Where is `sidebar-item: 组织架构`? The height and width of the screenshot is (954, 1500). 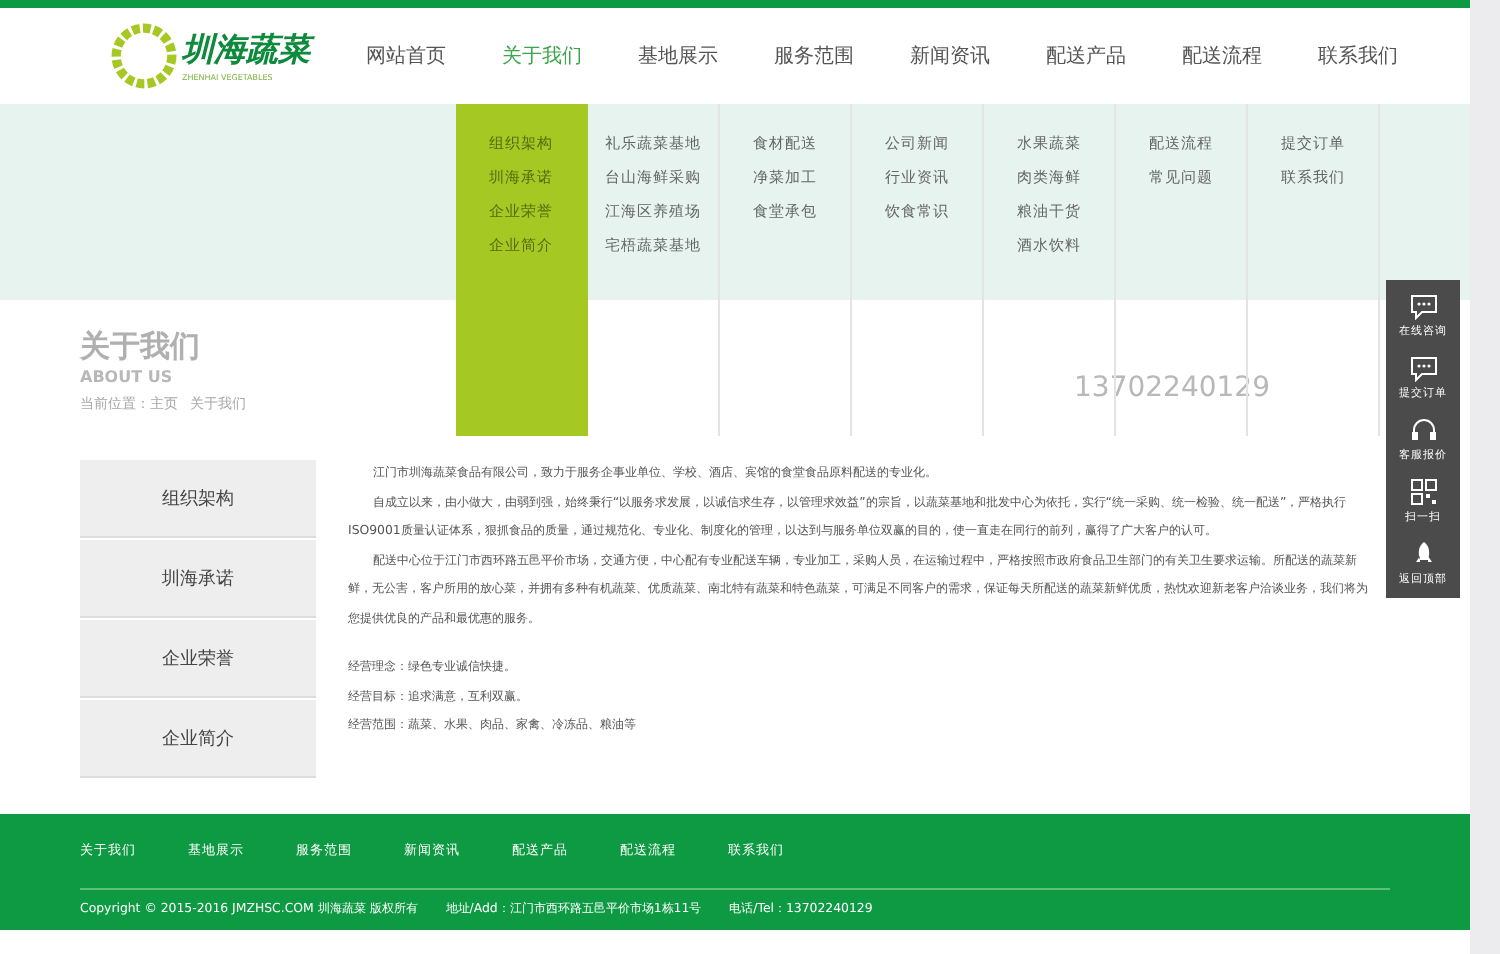
sidebar-item: 组织架构 is located at coordinates (198, 499).